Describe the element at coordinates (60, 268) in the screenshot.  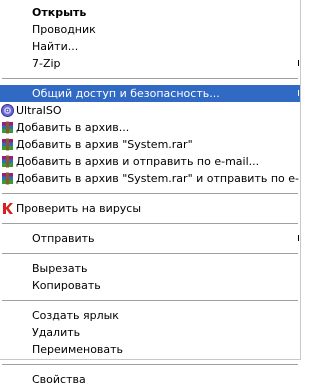
I see `menu-item-label: Вырезать` at that location.